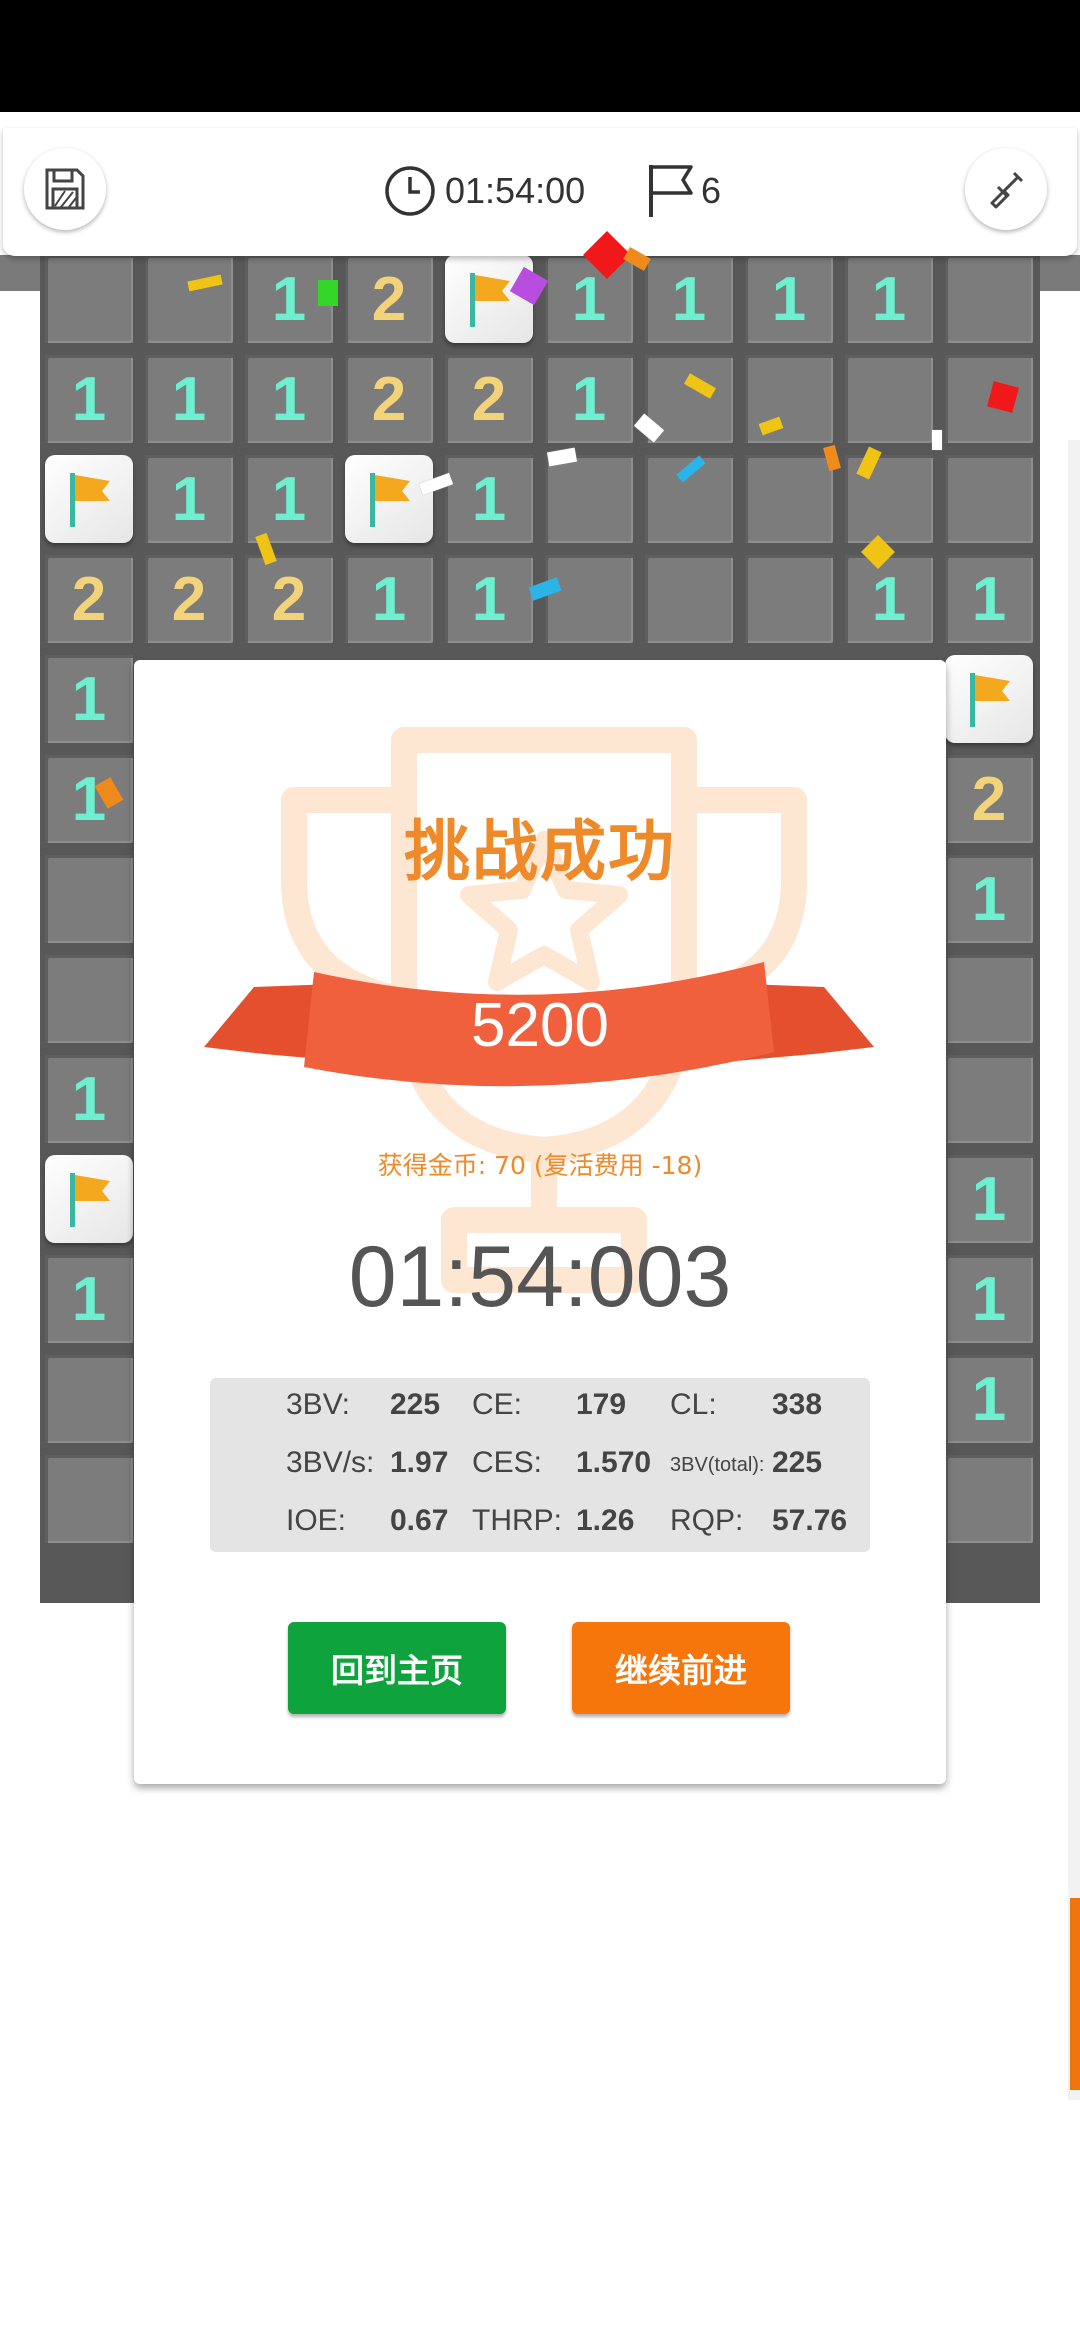 Image resolution: width=1080 pixels, height=2331 pixels. I want to click on shovel-icon, so click(1007, 190).